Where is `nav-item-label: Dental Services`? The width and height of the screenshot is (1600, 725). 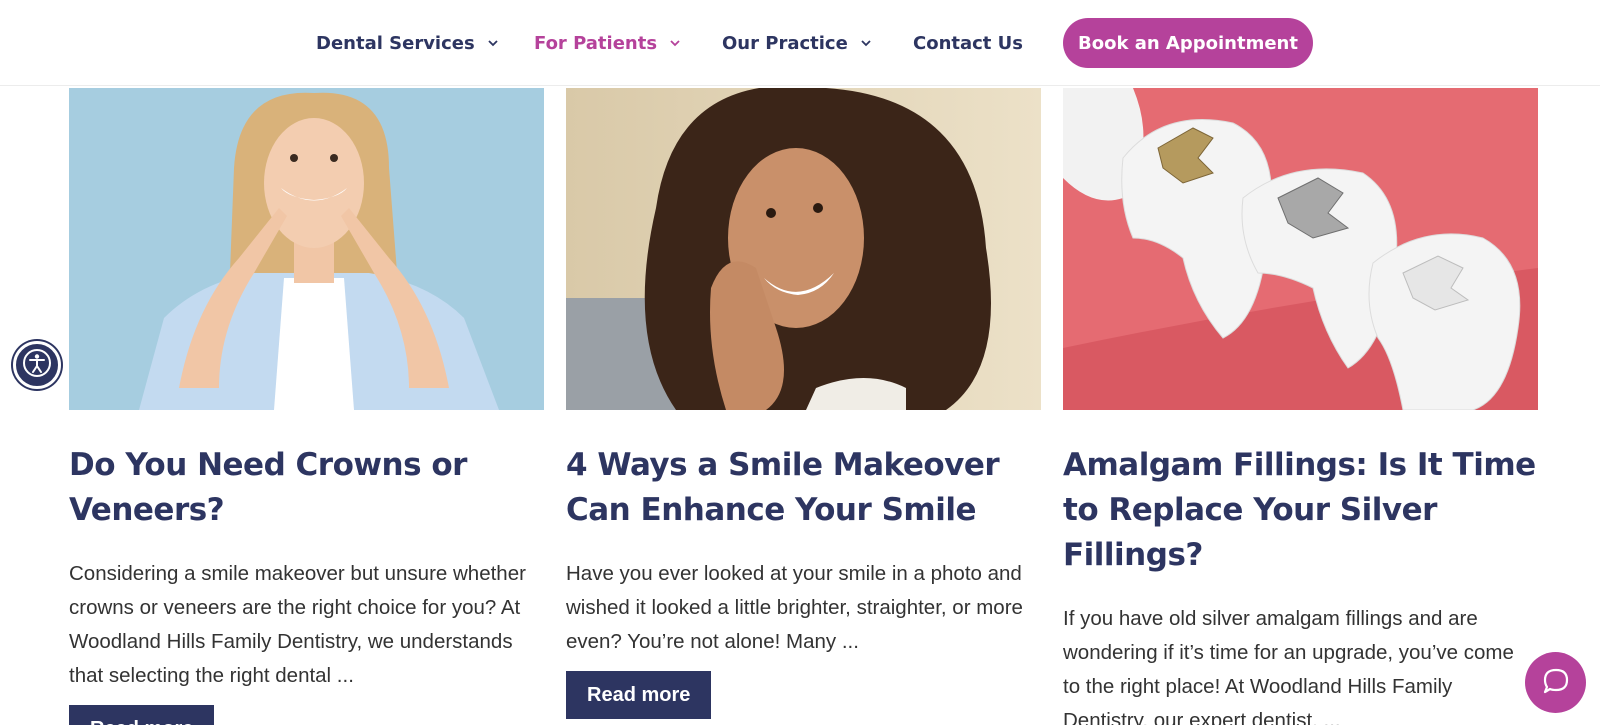 nav-item-label: Dental Services is located at coordinates (395, 43).